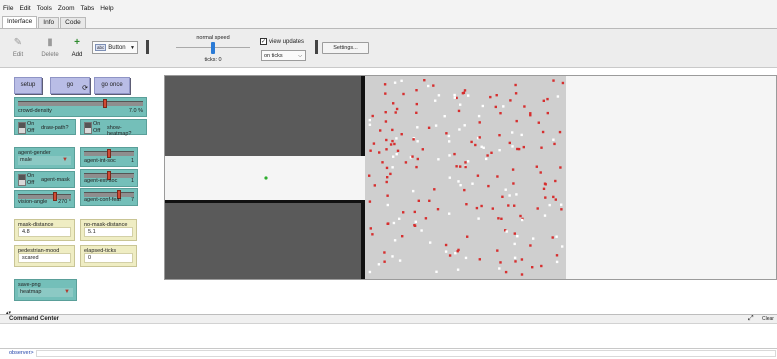  Describe the element at coordinates (66, 8) in the screenshot. I see `menu-zoom: Zoom` at that location.